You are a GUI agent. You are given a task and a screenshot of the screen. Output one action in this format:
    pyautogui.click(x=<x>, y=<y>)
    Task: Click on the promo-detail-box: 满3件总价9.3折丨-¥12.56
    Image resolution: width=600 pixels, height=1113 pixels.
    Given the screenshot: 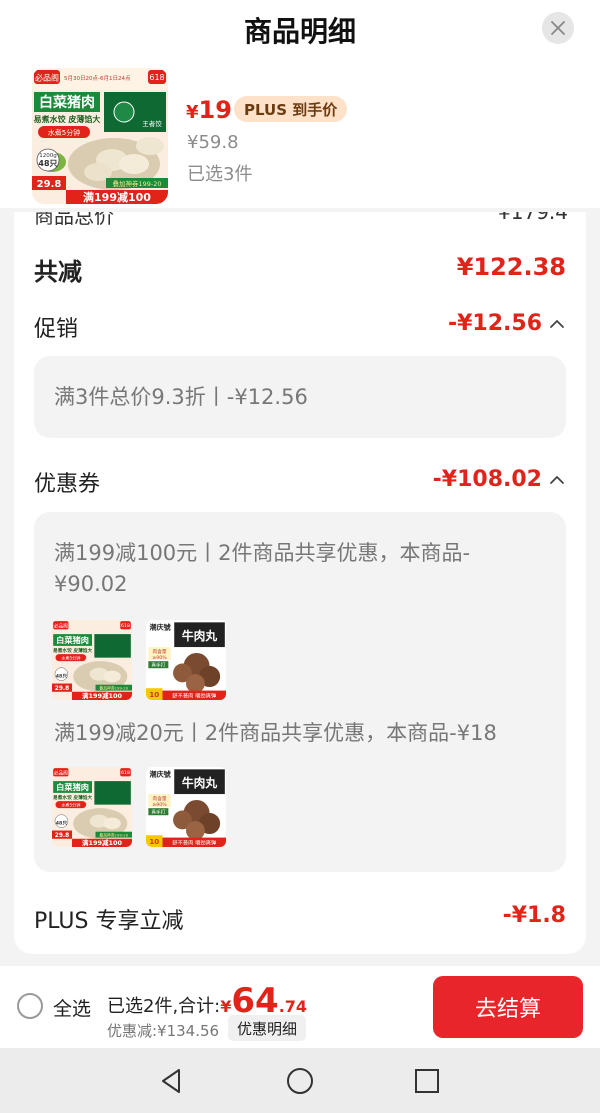 What is the action you would take?
    pyautogui.click(x=300, y=397)
    